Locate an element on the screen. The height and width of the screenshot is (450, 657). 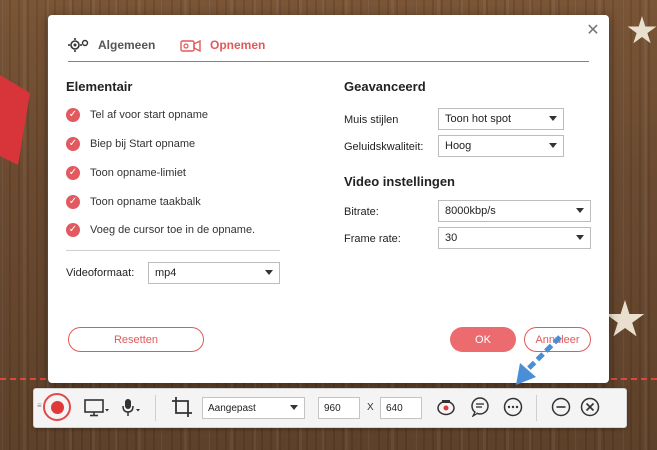
webcam-button is located at coordinates (446, 409).